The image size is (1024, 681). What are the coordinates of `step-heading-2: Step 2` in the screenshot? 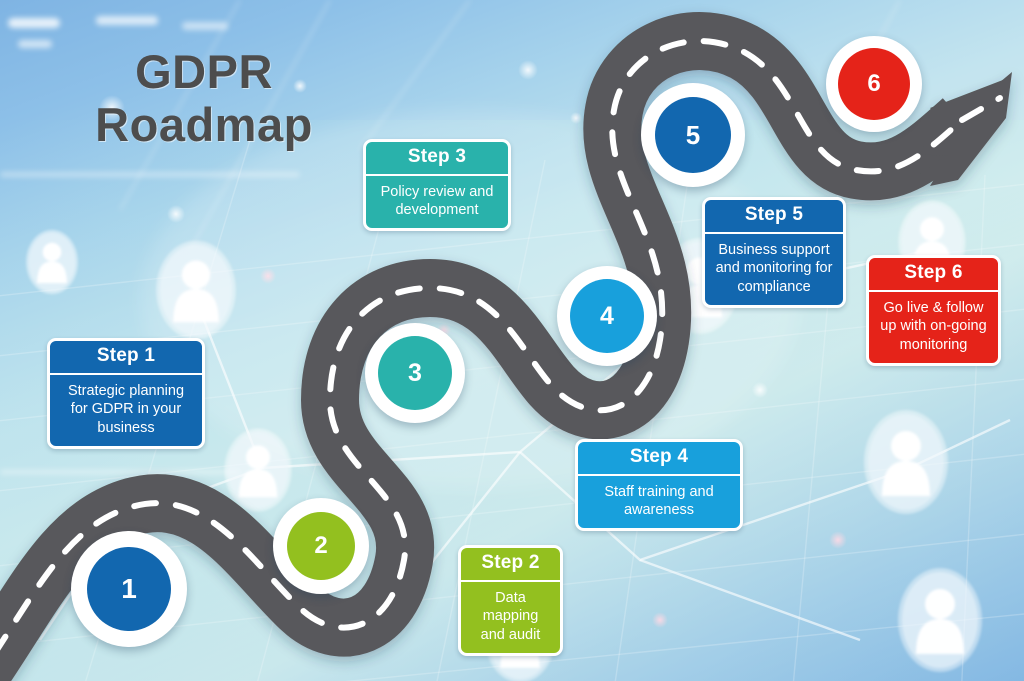 It's located at (510, 565).